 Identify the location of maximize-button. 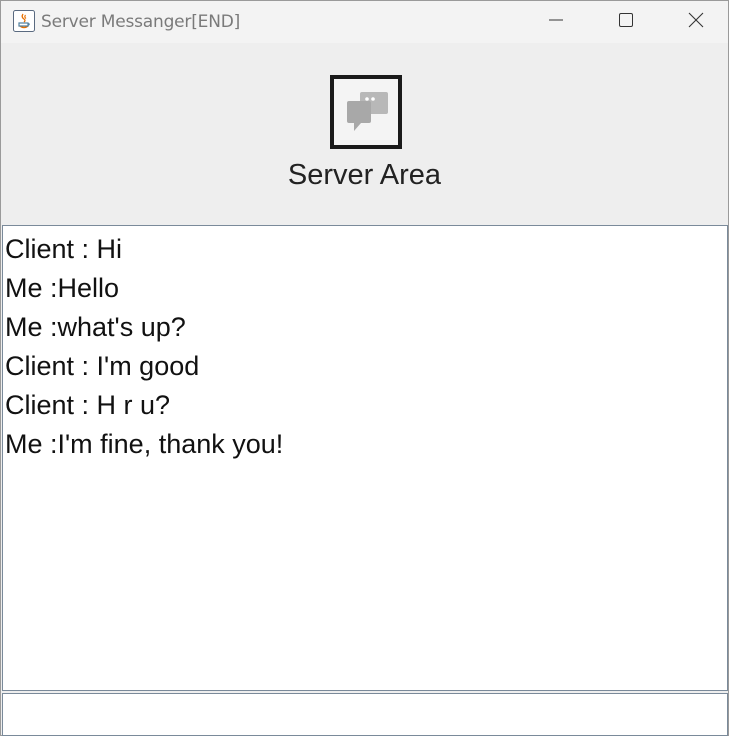
(626, 22).